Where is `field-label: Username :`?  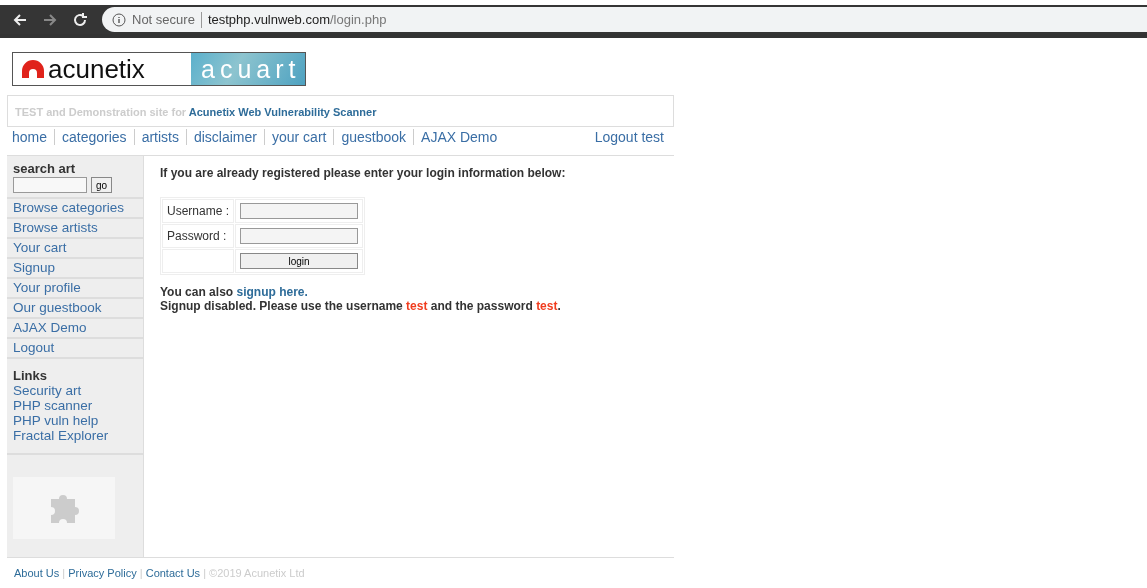 field-label: Username : is located at coordinates (198, 211).